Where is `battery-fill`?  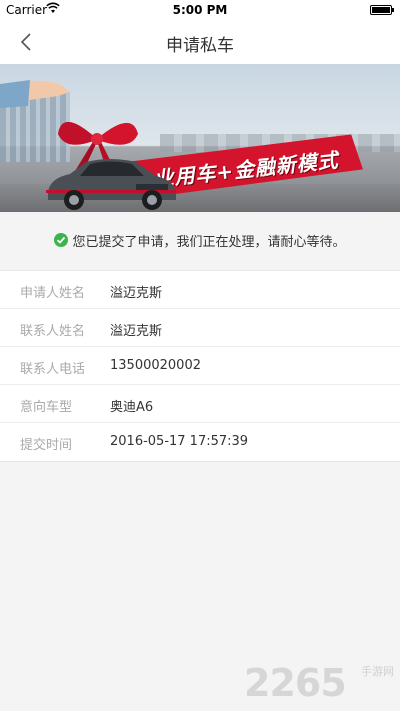 battery-fill is located at coordinates (381, 10).